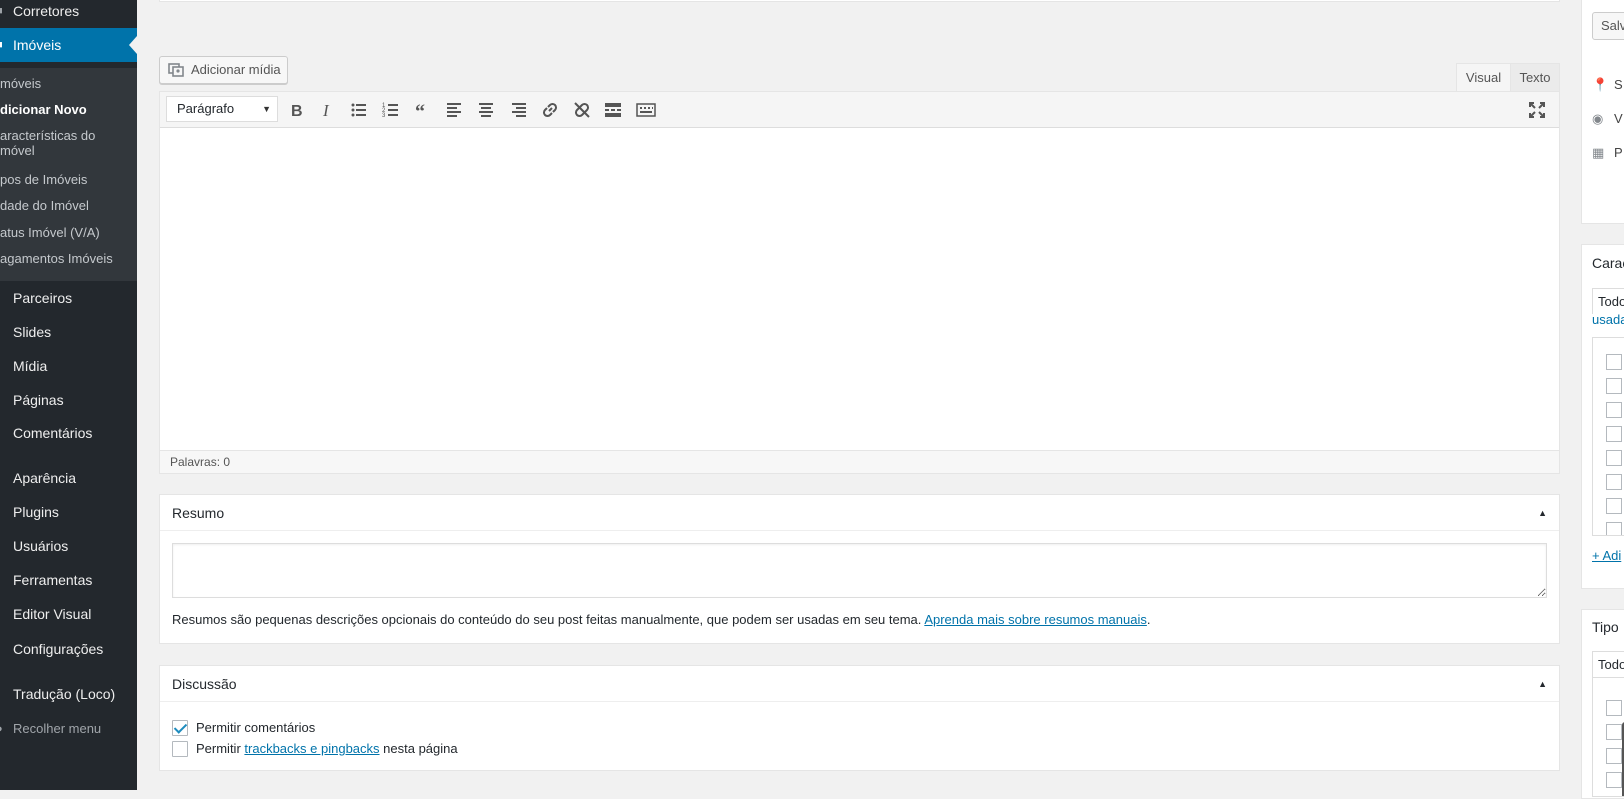 The height and width of the screenshot is (799, 1624). What do you see at coordinates (3, 649) in the screenshot?
I see `settings-icon: ▪` at bounding box center [3, 649].